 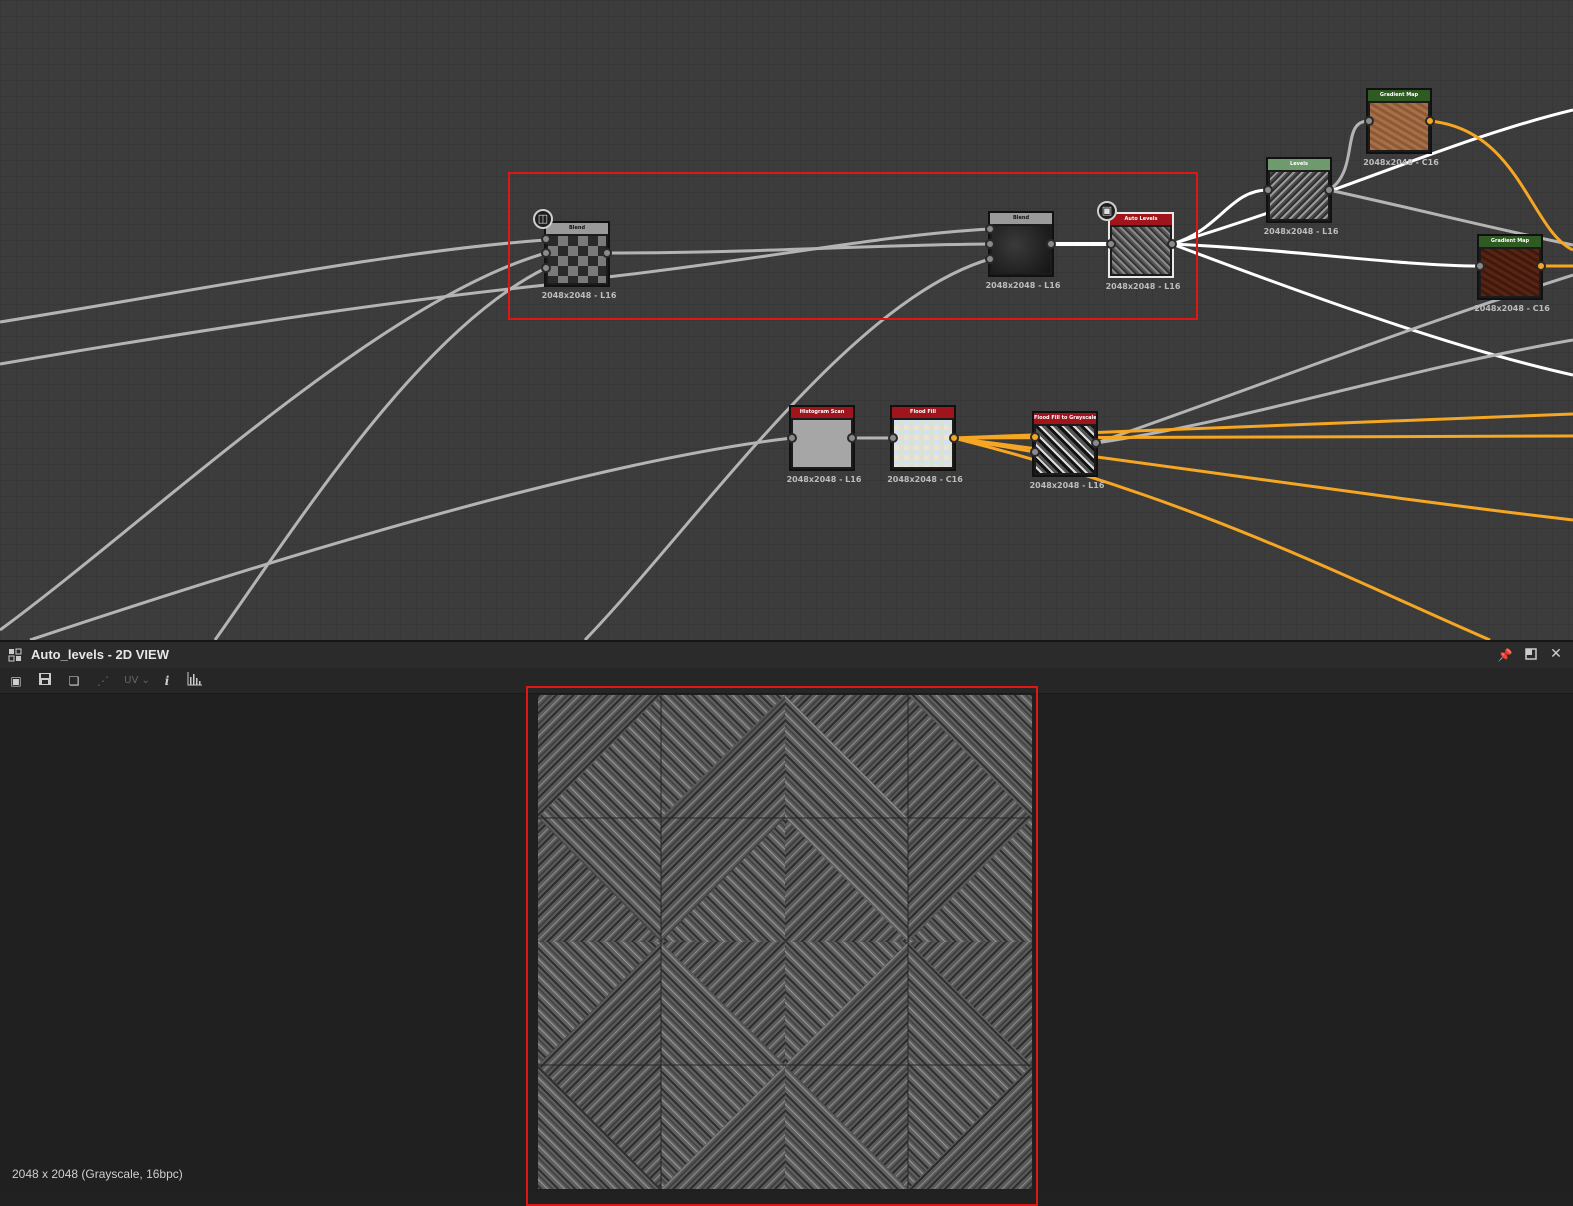 What do you see at coordinates (1065, 418) in the screenshot?
I see `node-title: Flood Fill to Grayscale` at bounding box center [1065, 418].